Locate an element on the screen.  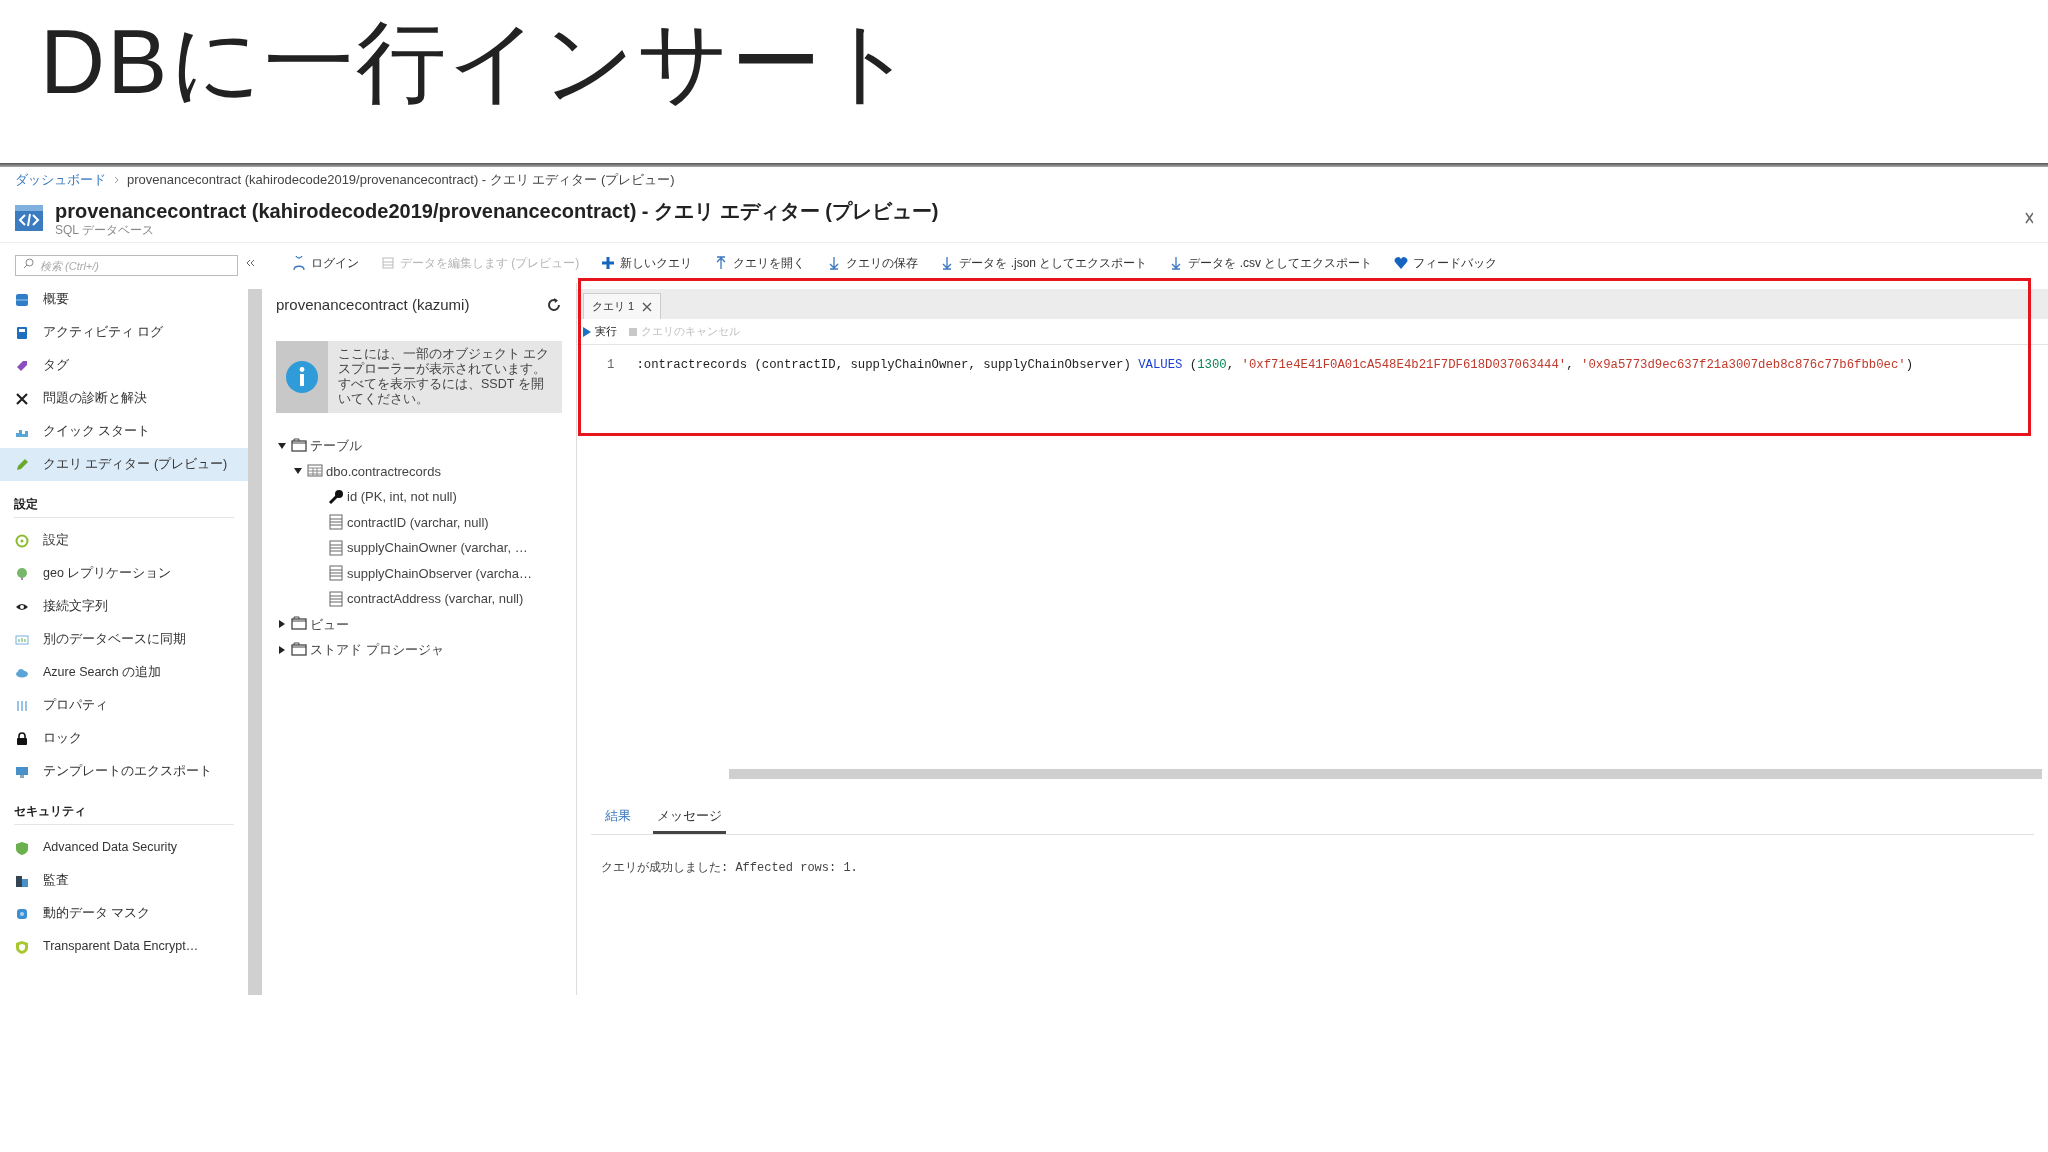
sidebar-item: タグ is located at coordinates (124, 365).